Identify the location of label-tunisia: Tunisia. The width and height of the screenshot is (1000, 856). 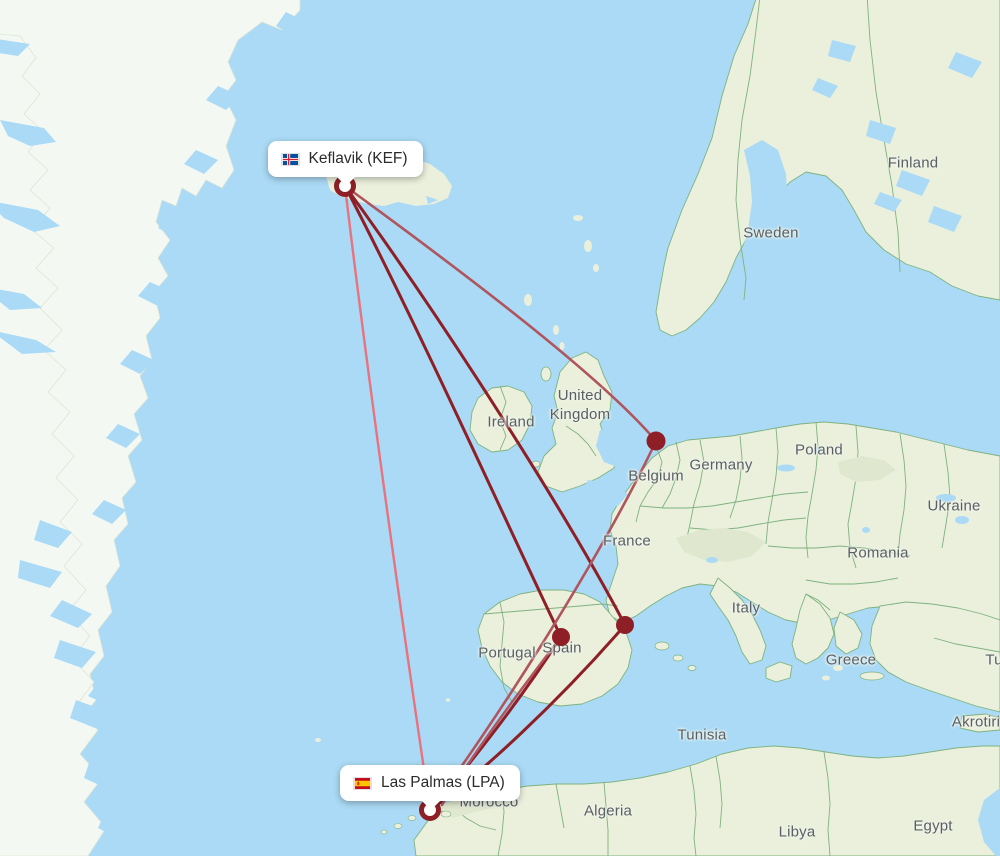
(702, 735).